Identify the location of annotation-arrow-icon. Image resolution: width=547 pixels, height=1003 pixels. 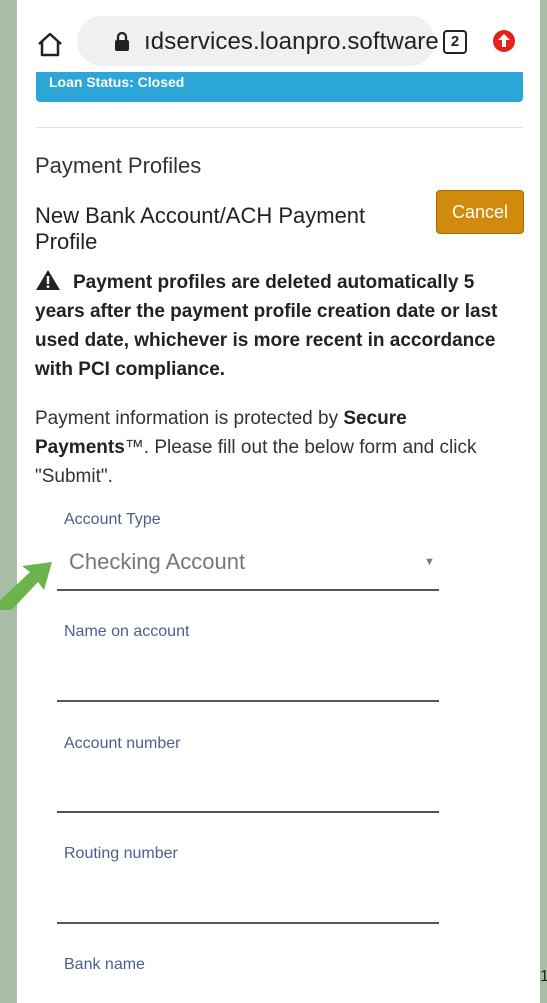
(26, 586).